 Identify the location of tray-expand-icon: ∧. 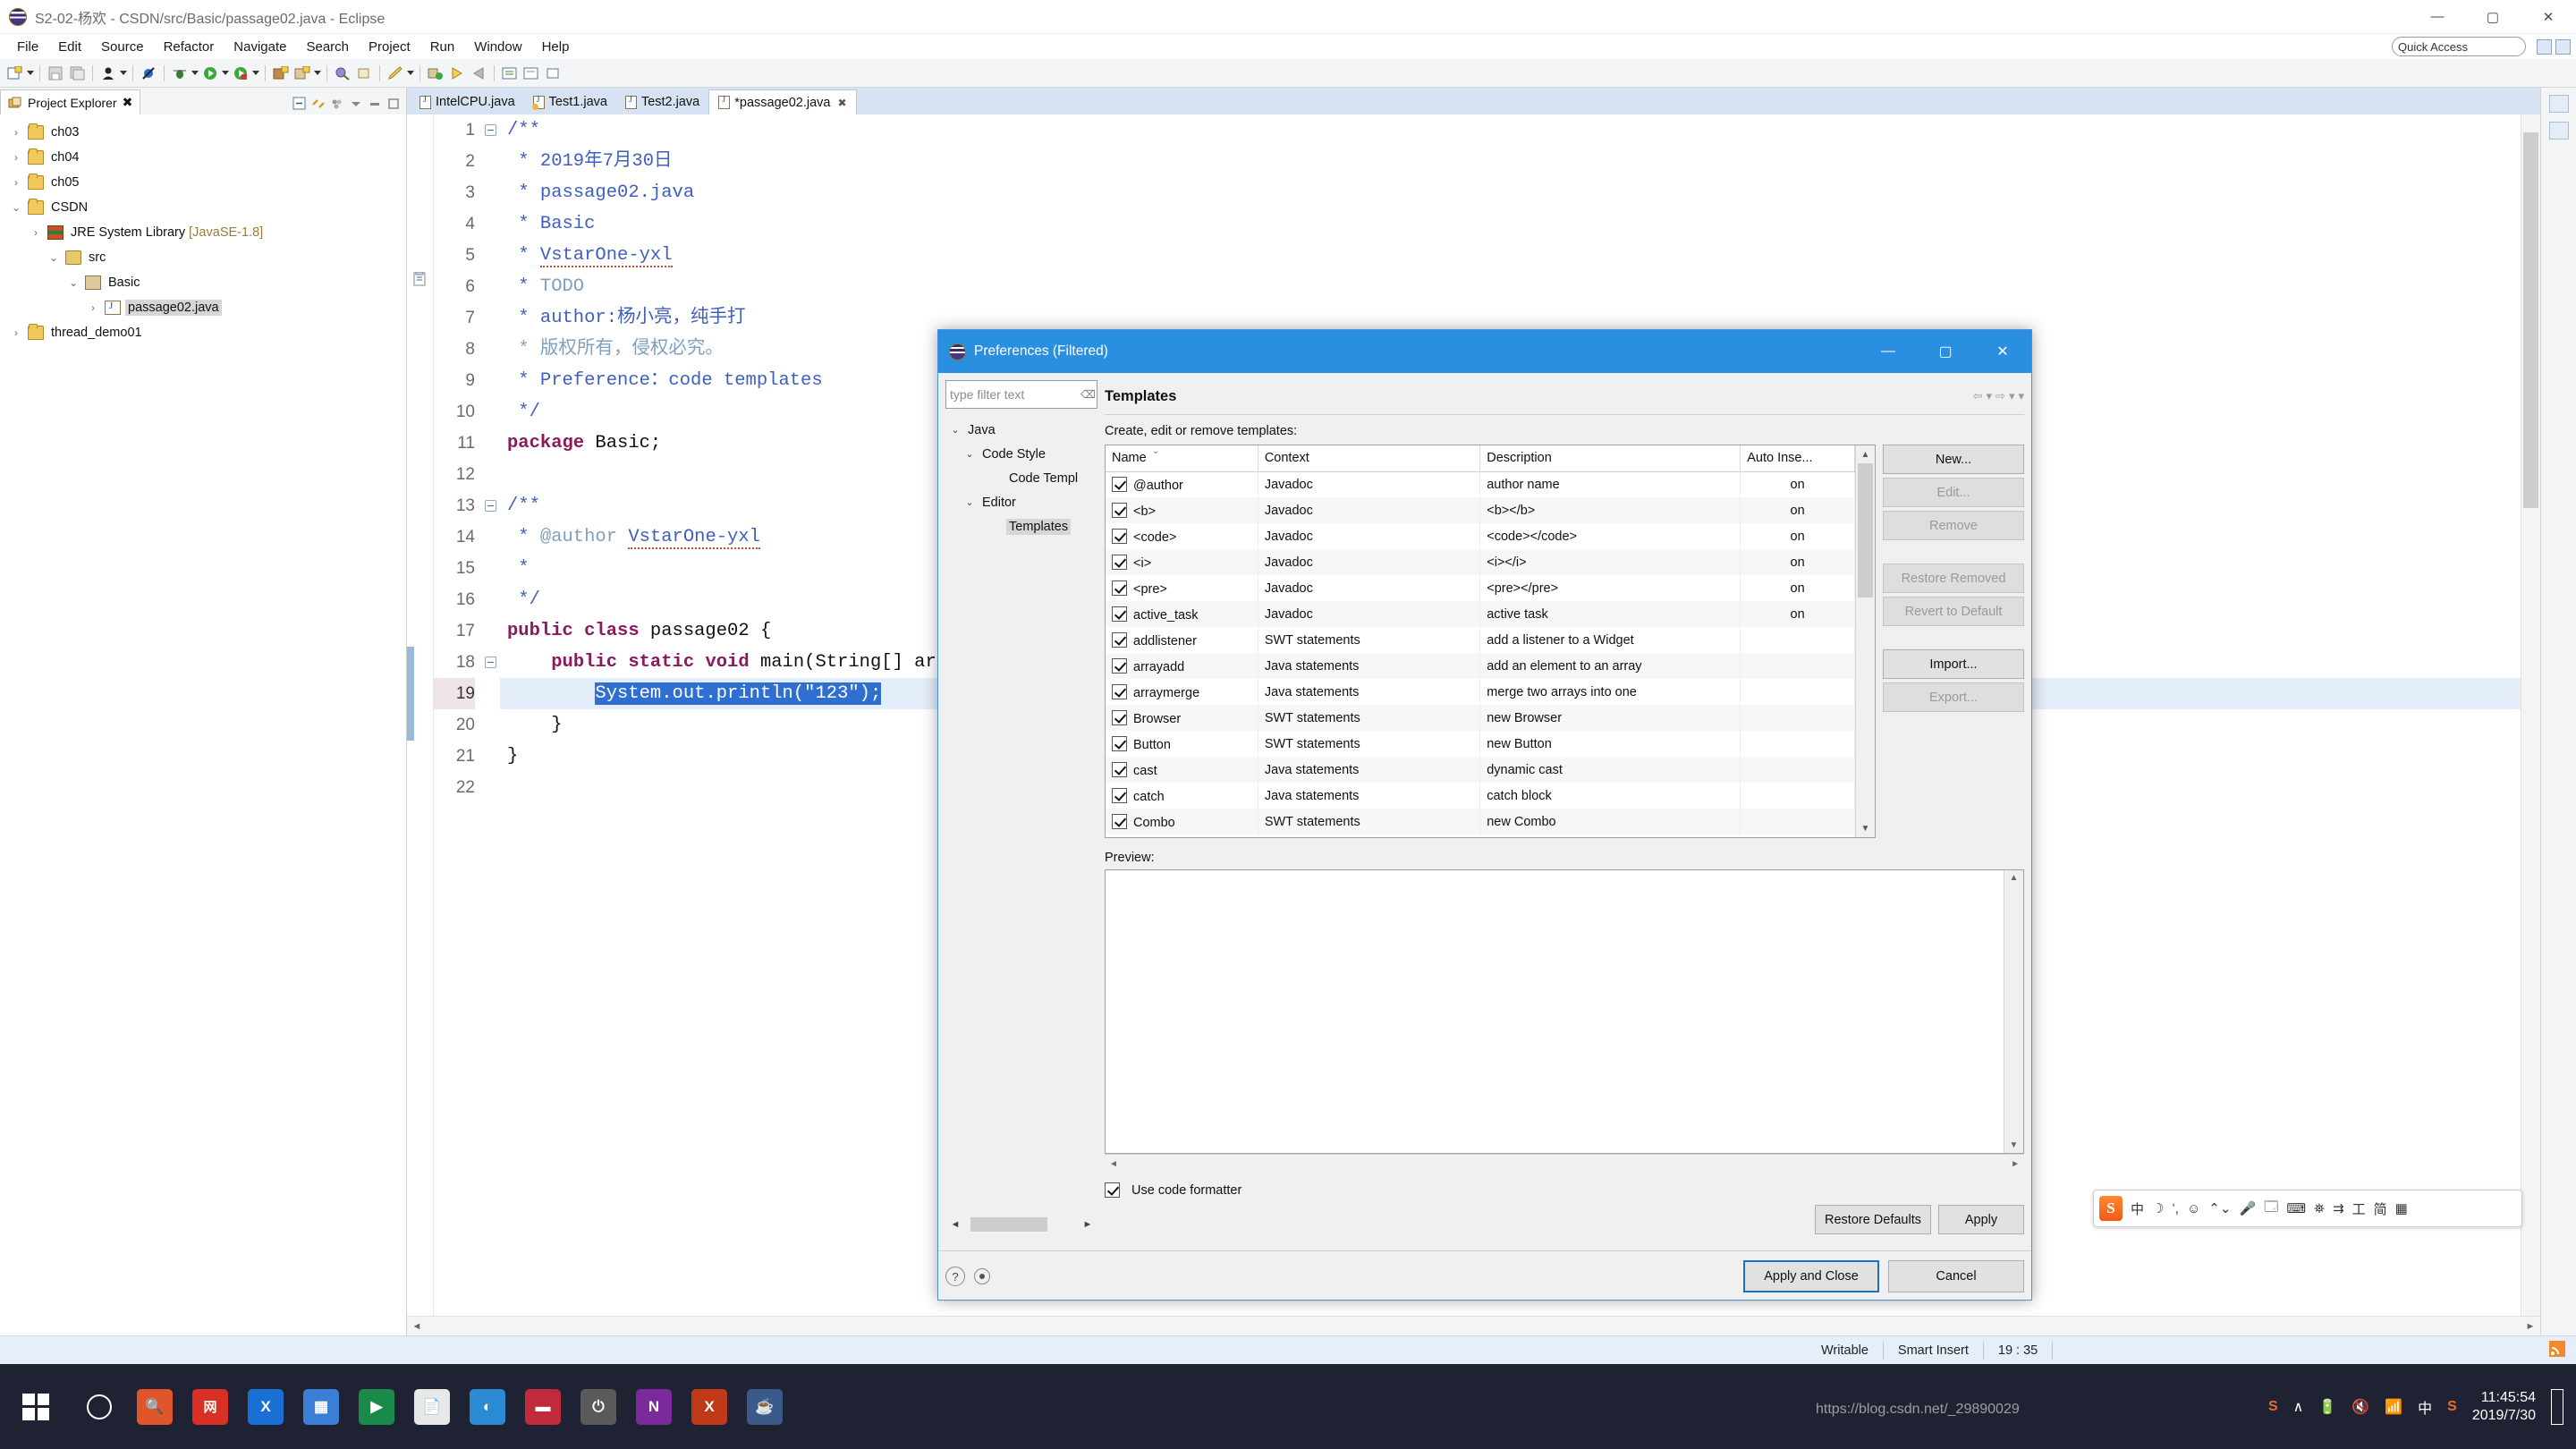
(2298, 1407).